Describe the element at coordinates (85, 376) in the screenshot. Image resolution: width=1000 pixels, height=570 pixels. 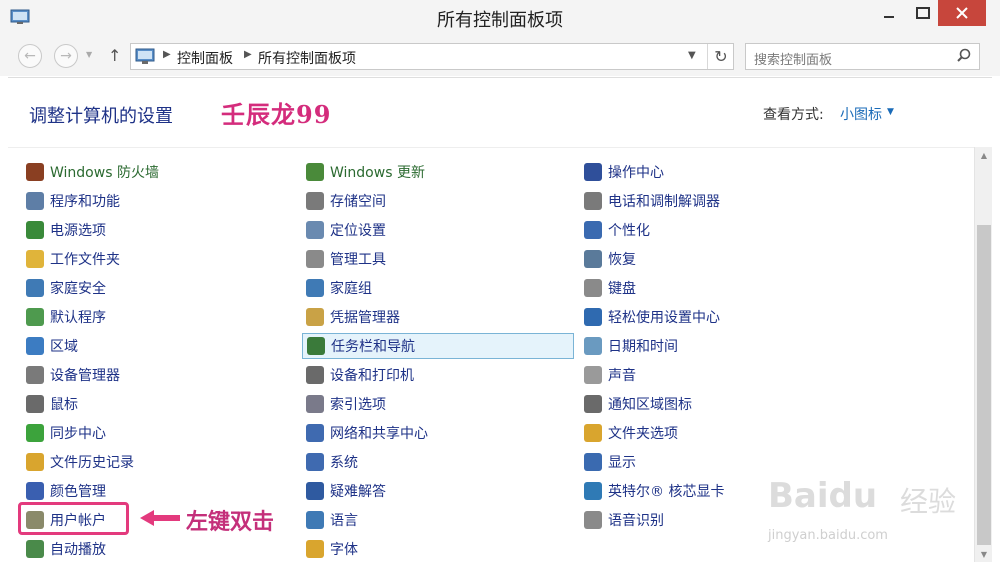
I see `control-panel-item-label: 设备管理器` at that location.